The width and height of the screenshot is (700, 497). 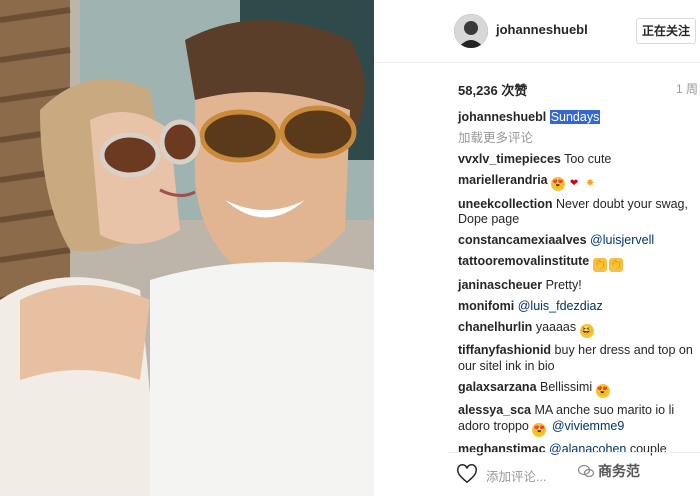 I want to click on load-more-comments: 加载更多评论, so click(x=578, y=139).